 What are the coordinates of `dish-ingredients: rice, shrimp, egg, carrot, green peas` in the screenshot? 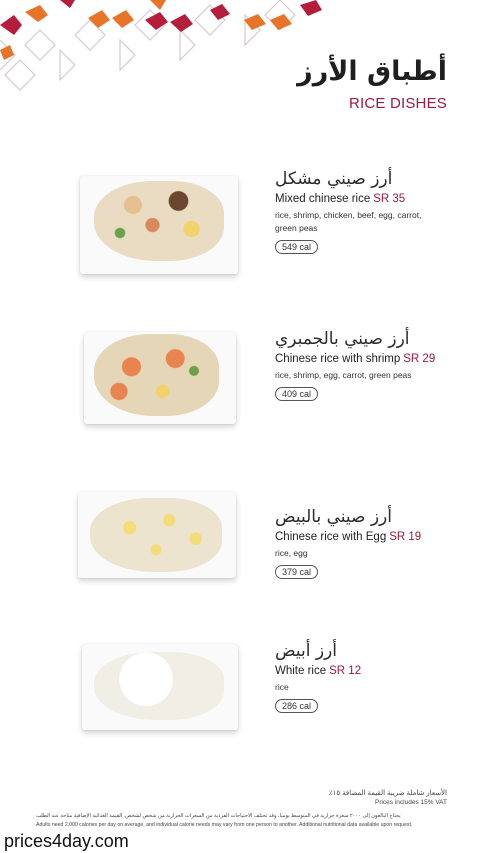 It's located at (343, 375).